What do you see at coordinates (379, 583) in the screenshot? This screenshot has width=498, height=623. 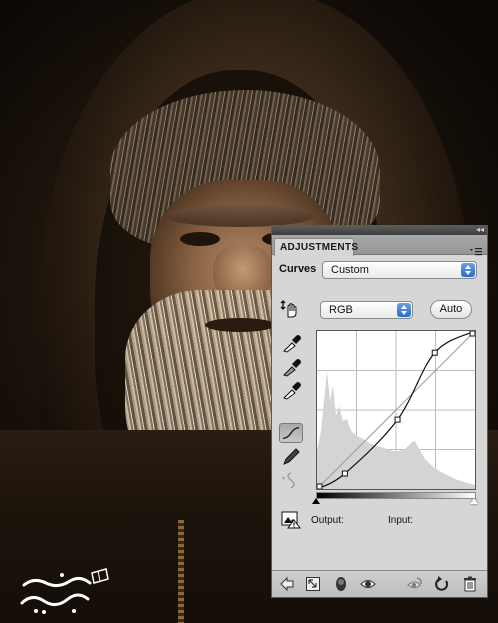 I see `panel-bottom-toolbar` at bounding box center [379, 583].